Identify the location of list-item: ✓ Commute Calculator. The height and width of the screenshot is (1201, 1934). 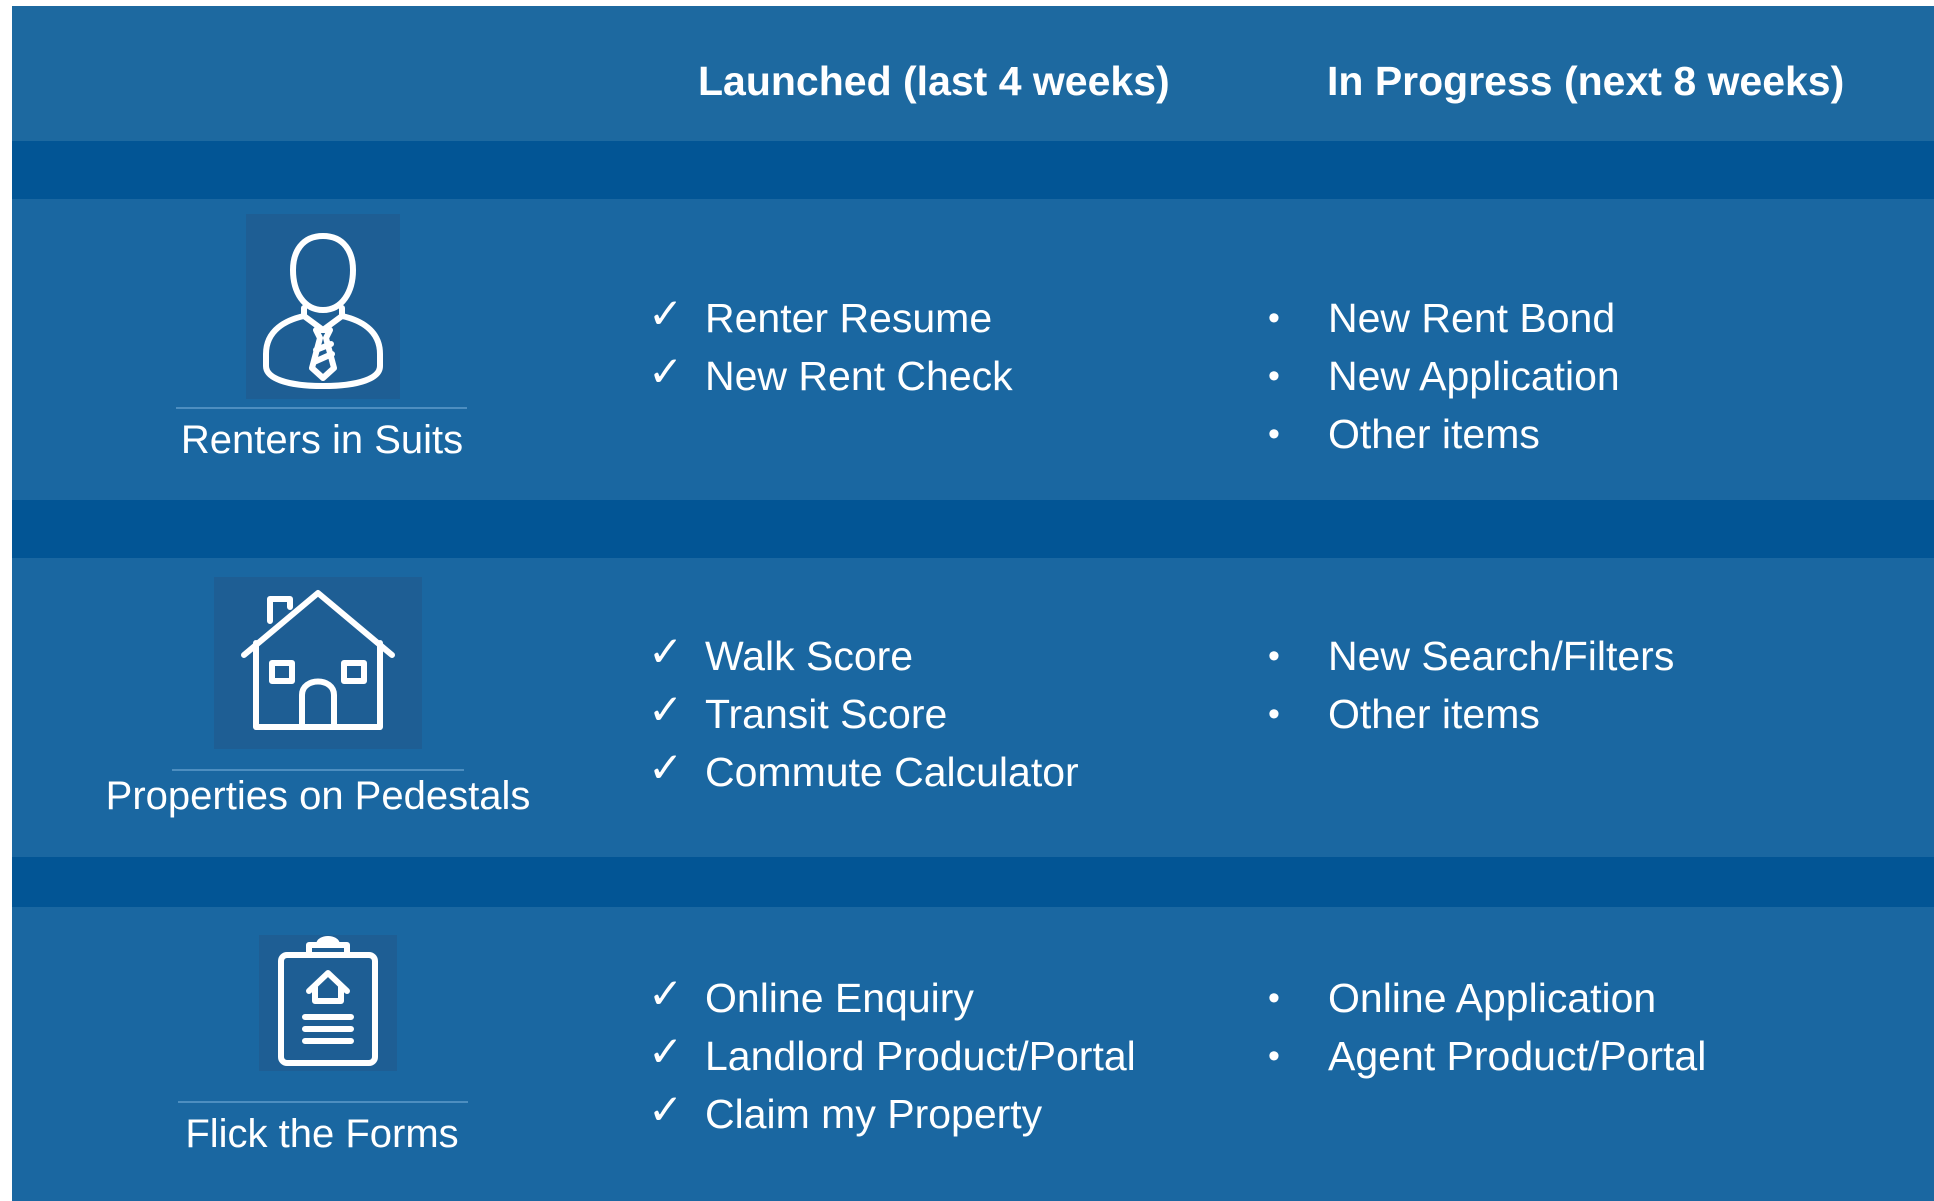
(863, 769).